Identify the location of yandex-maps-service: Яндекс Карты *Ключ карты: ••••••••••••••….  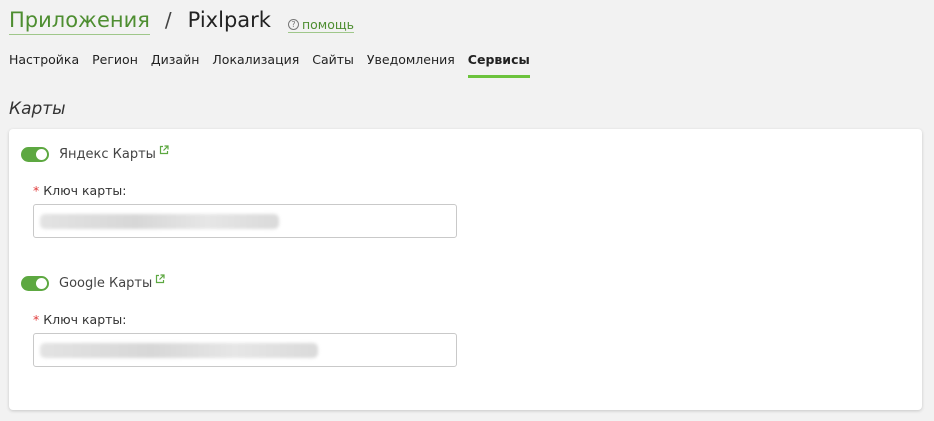
(239, 191).